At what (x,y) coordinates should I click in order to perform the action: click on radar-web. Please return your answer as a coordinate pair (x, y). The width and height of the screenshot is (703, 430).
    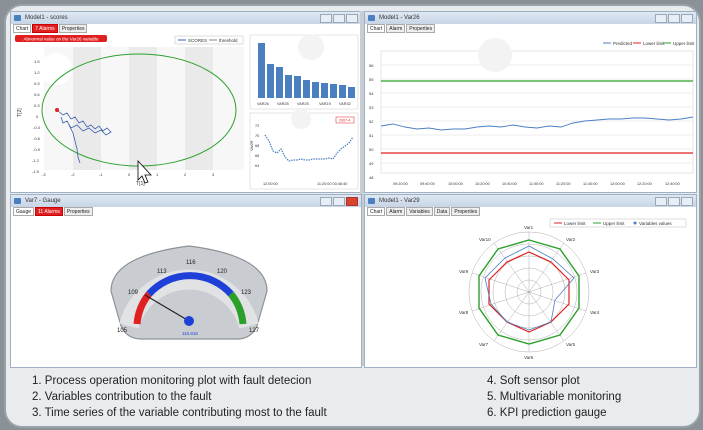
    Looking at the image, I should click on (529, 292).